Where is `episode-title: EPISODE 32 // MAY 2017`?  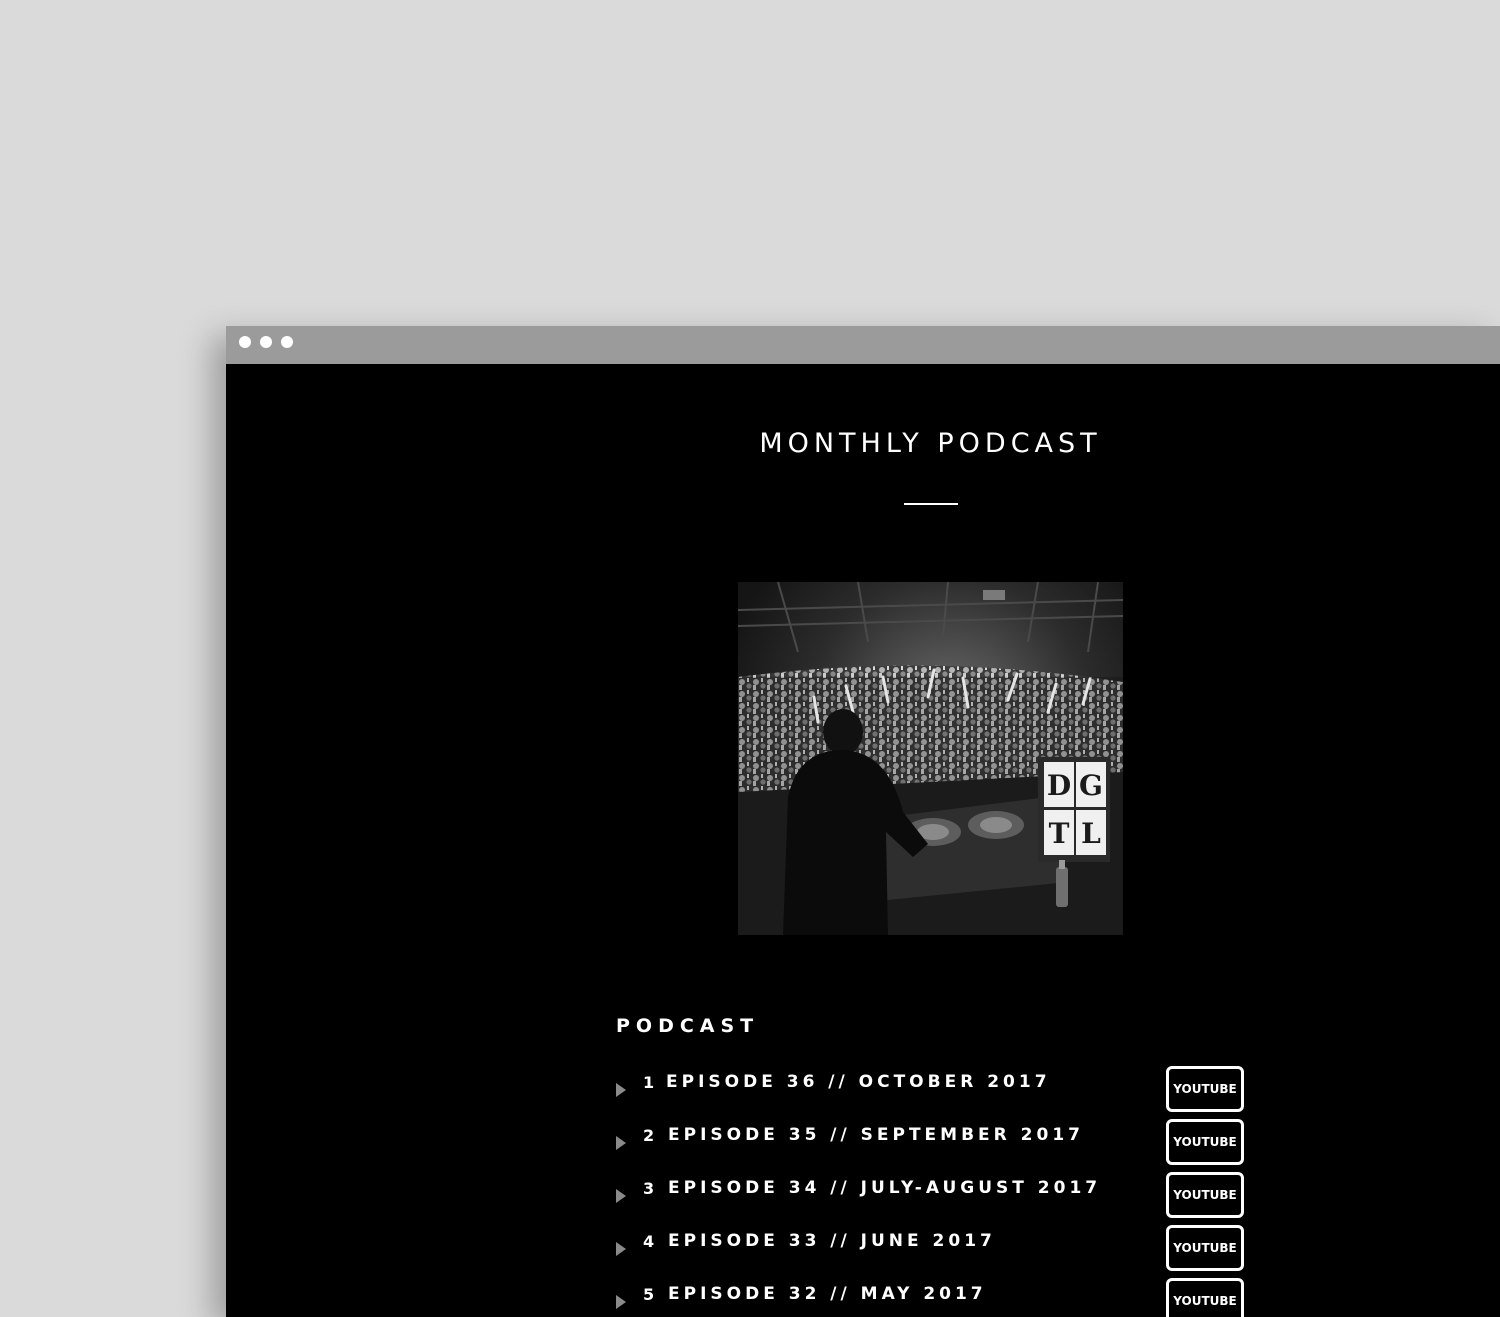 episode-title: EPISODE 32 // MAY 2017 is located at coordinates (827, 1294).